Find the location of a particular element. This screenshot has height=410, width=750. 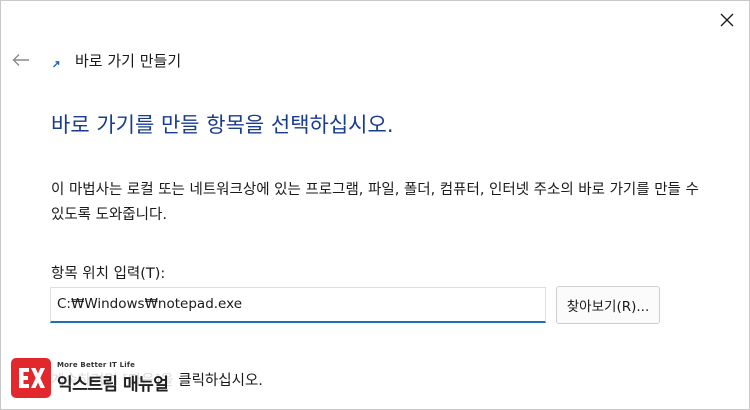

wizard-header: 바로 가기 만들기 is located at coordinates (96, 60).